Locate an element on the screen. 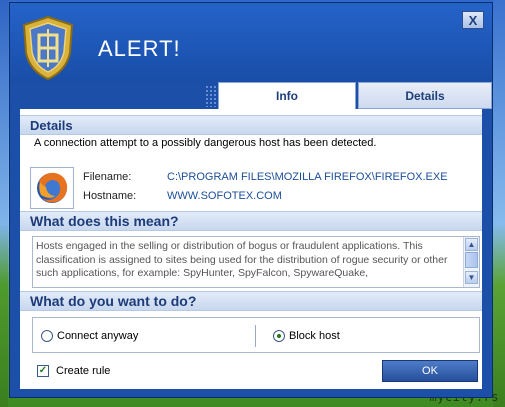 The image size is (505, 407). scroll-thumb is located at coordinates (471, 260).